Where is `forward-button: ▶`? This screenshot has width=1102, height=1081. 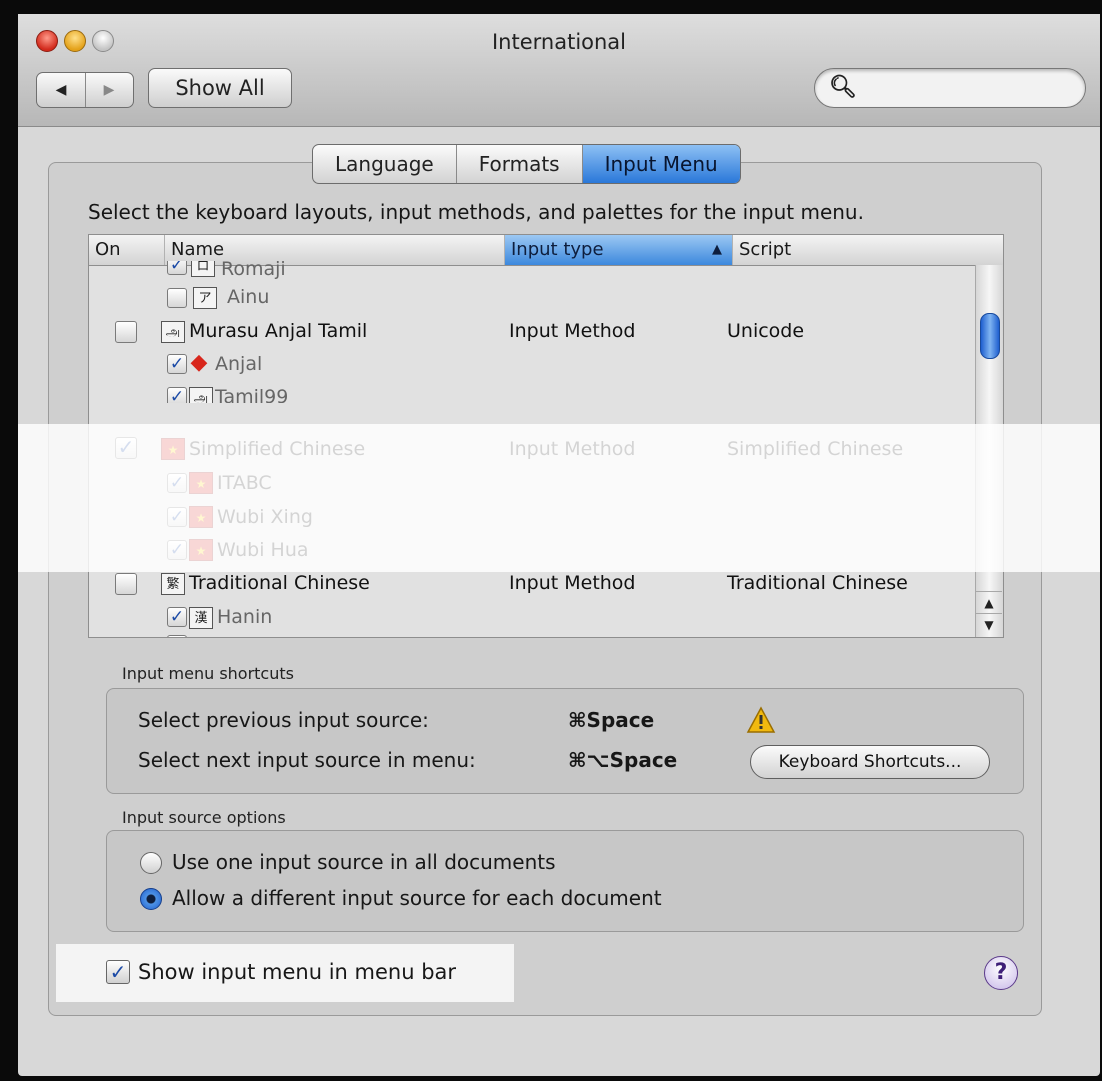
forward-button: ▶ is located at coordinates (109, 90).